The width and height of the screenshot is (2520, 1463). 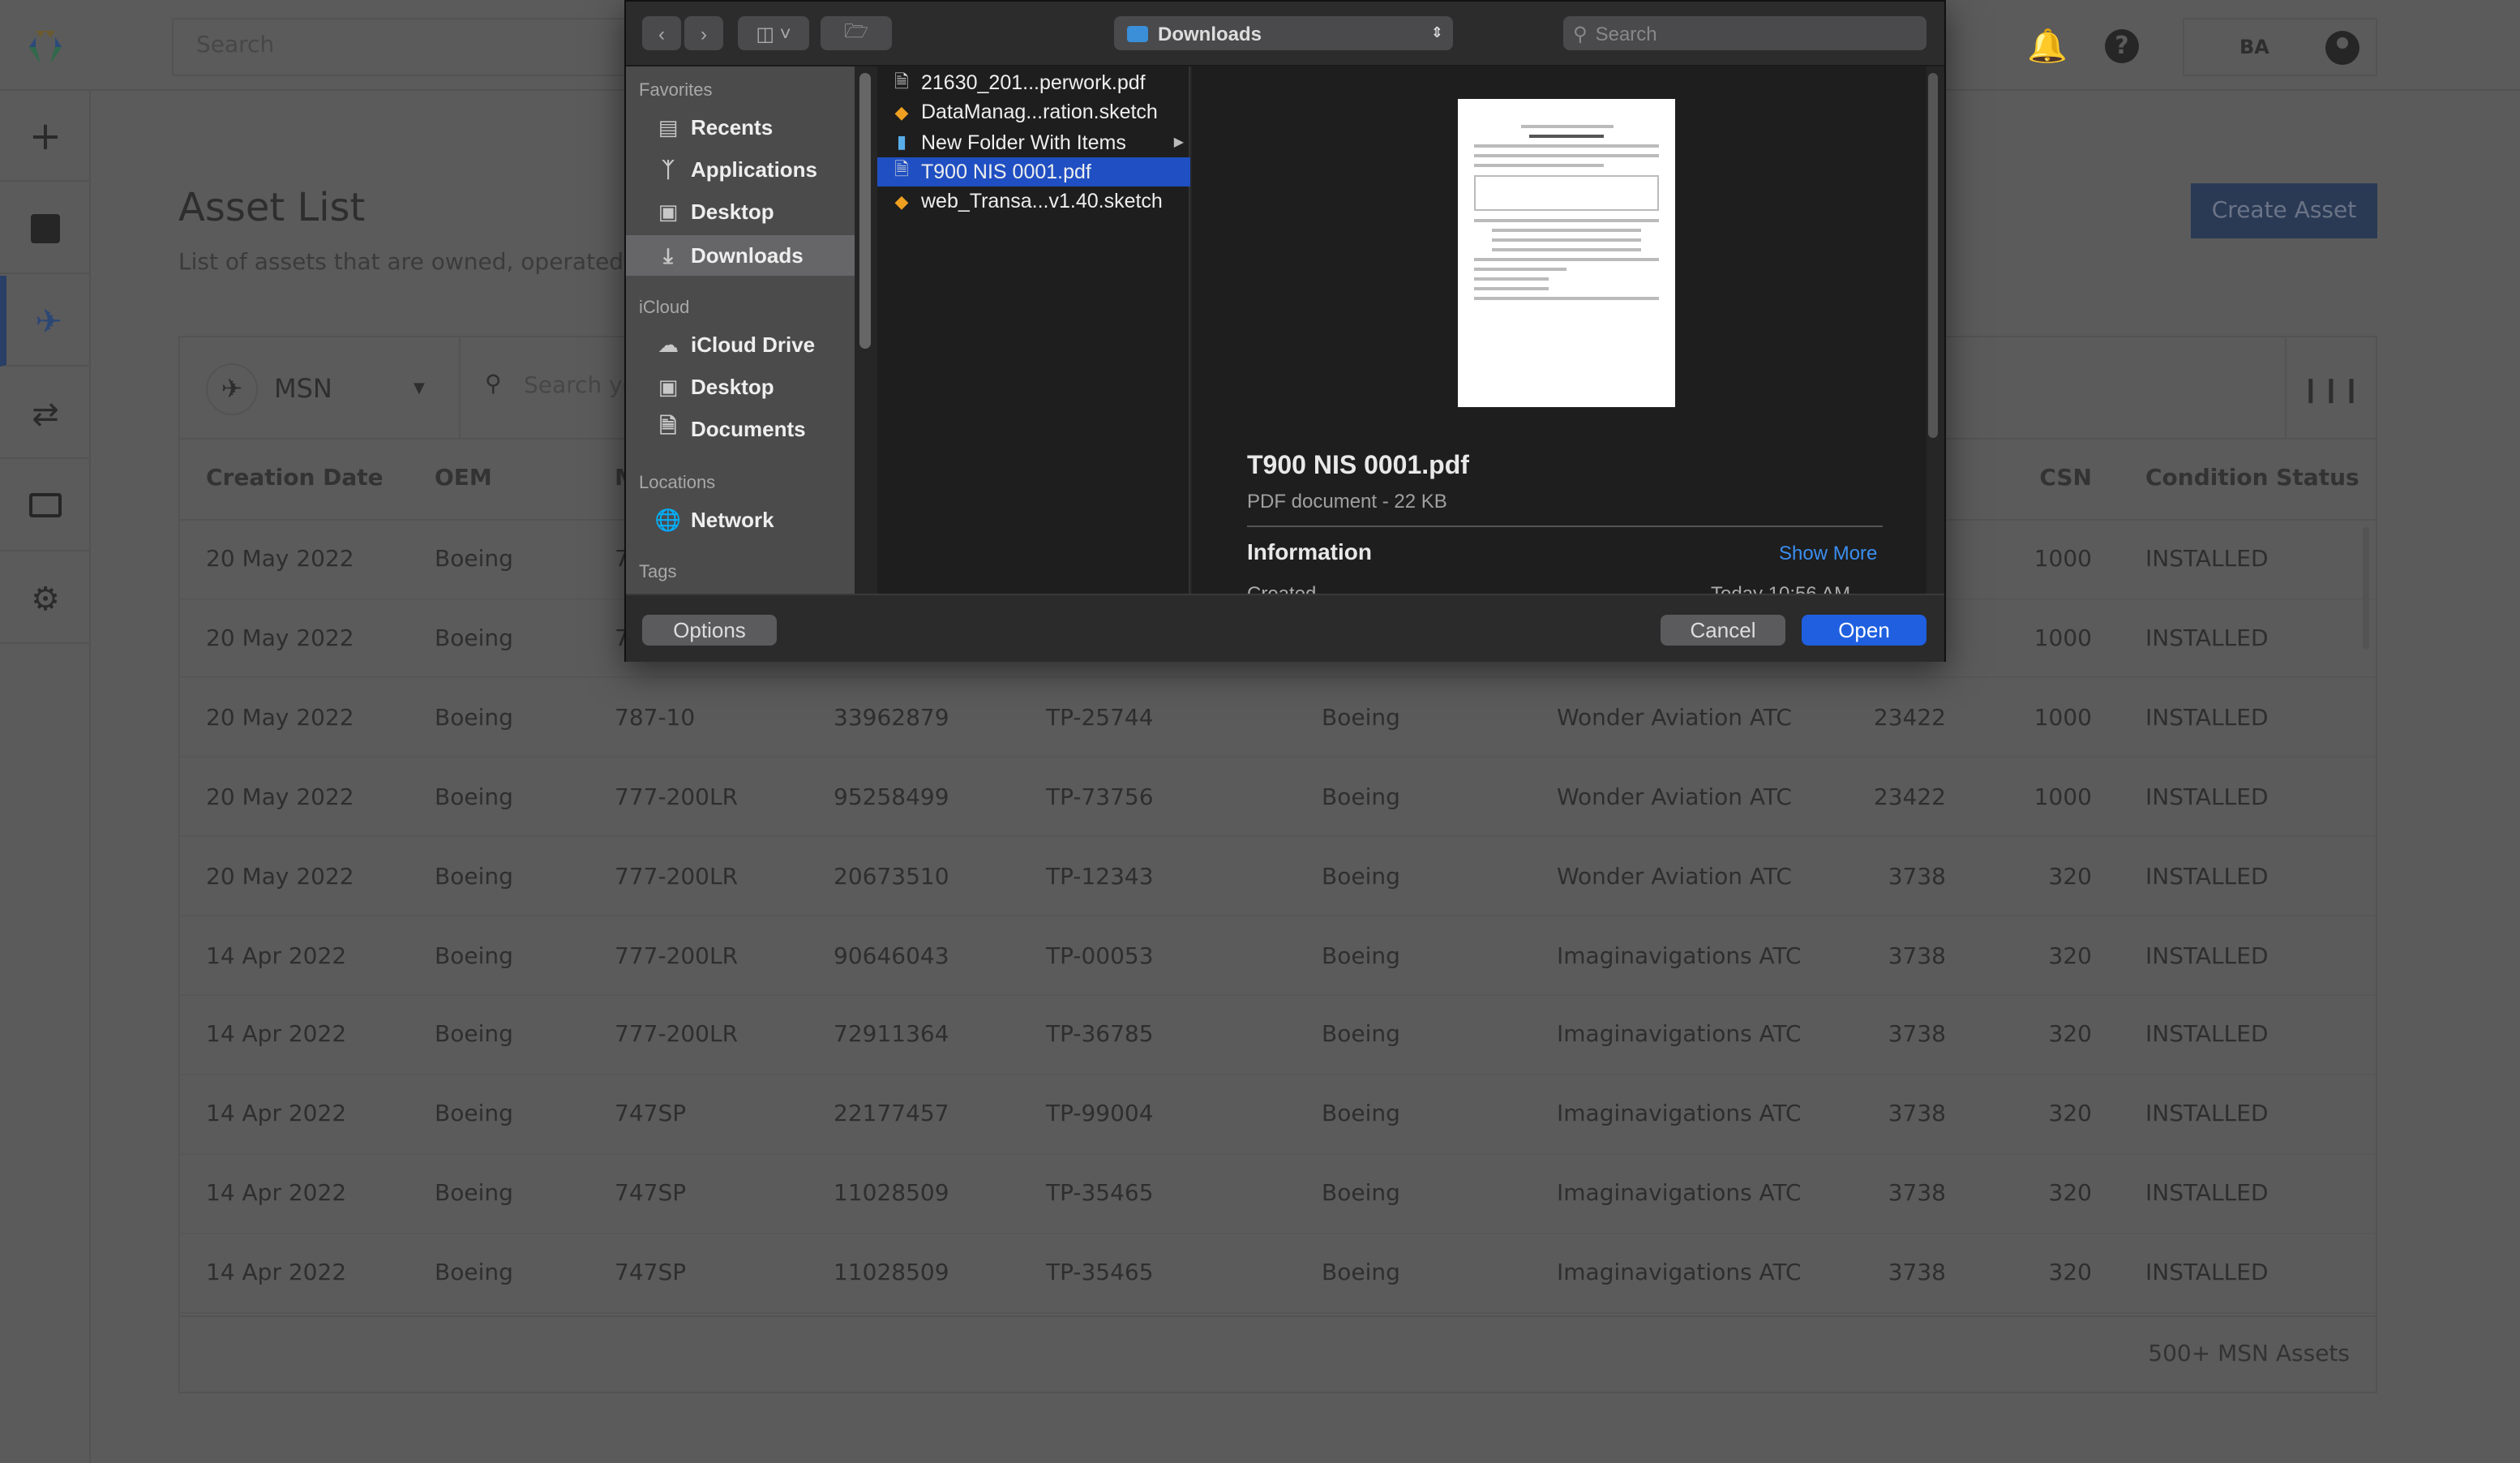 I want to click on sidebar-item-assets: ✈, so click(x=45, y=321).